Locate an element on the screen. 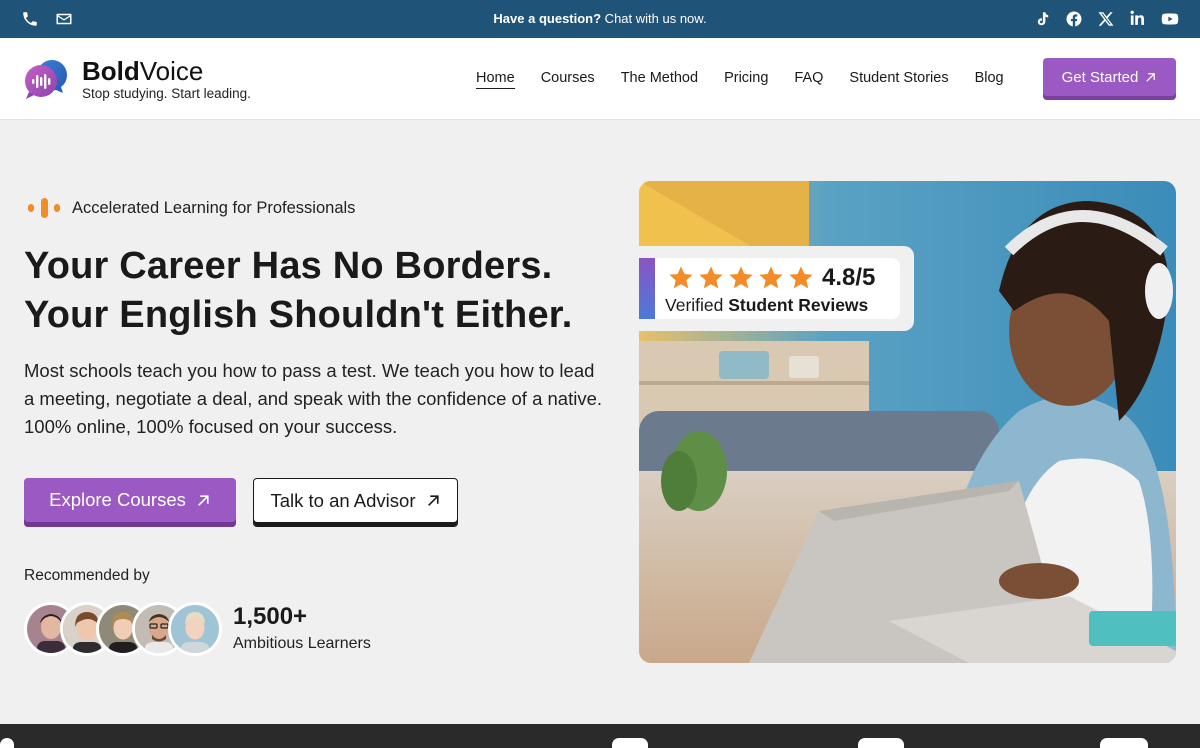 The width and height of the screenshot is (1200, 748). brand-text: BoldVoice Stop studying. Start leading. is located at coordinates (166, 79).